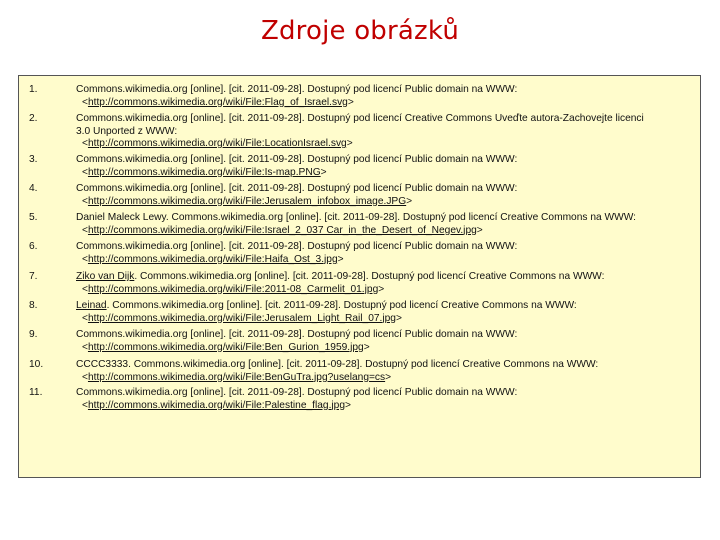 The width and height of the screenshot is (720, 540). What do you see at coordinates (33, 246) in the screenshot?
I see `reference-number: 6.` at bounding box center [33, 246].